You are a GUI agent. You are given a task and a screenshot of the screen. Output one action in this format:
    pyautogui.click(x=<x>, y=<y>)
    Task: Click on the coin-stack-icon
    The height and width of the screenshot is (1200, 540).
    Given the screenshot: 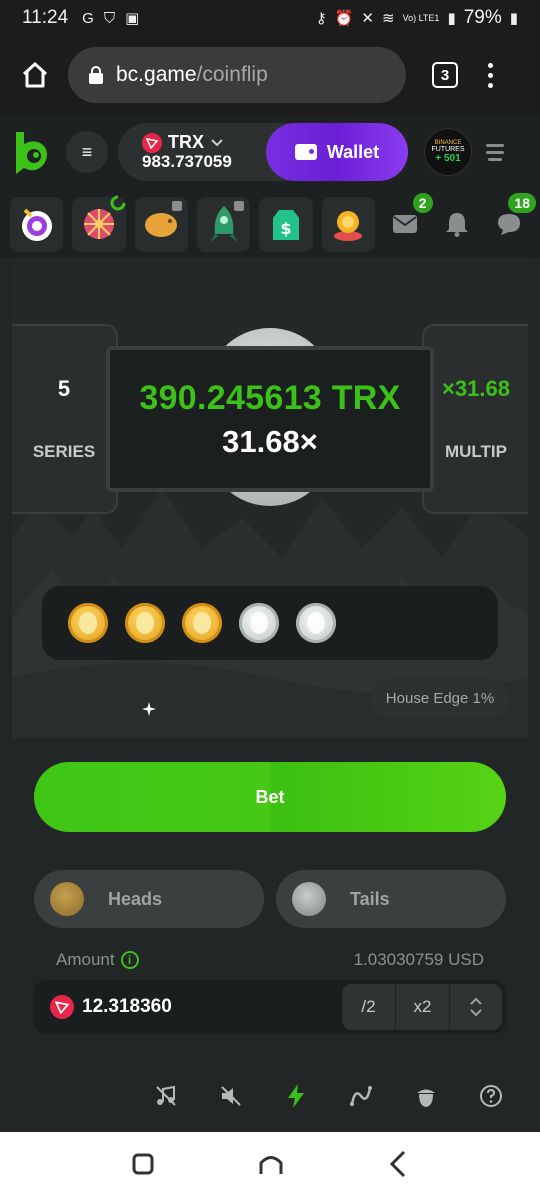 What is the action you would take?
    pyautogui.click(x=348, y=226)
    